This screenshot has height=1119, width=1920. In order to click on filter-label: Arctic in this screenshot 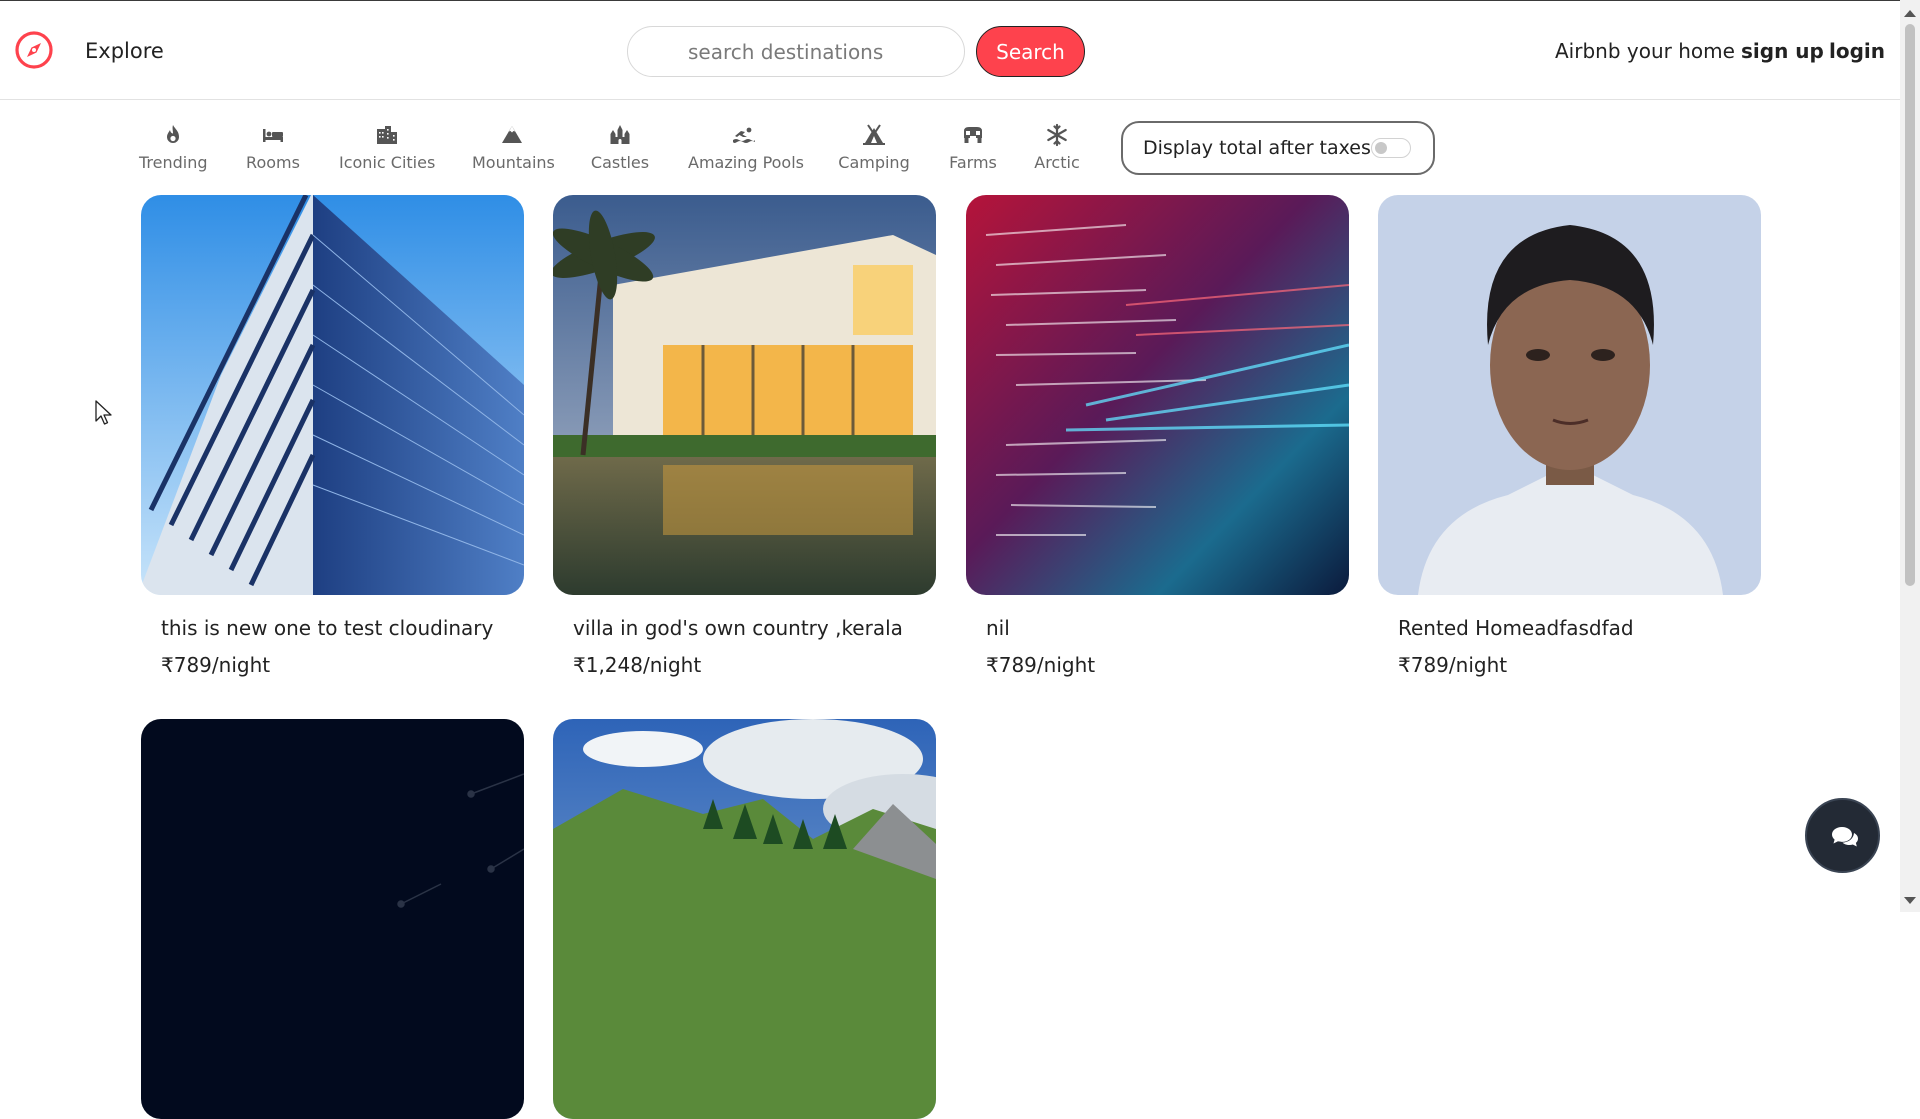, I will do `click(1057, 162)`.